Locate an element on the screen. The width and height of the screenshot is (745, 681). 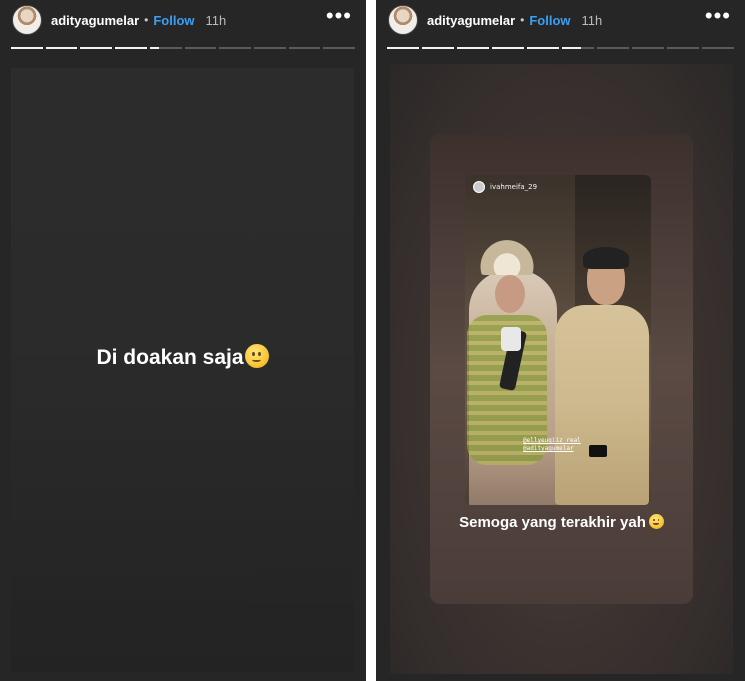
story-divider is located at coordinates (371, 340).